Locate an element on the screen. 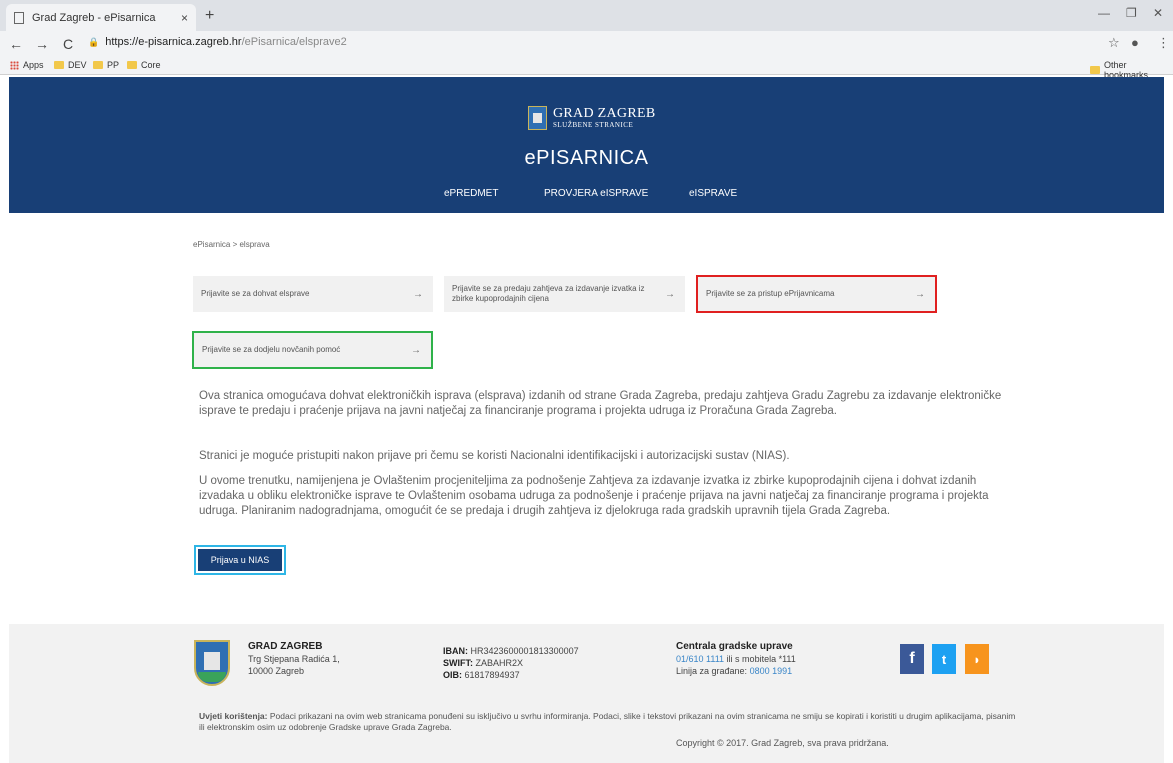 The image size is (1173, 763). breadcrumb: ePisarnica > elsprava is located at coordinates (231, 244).